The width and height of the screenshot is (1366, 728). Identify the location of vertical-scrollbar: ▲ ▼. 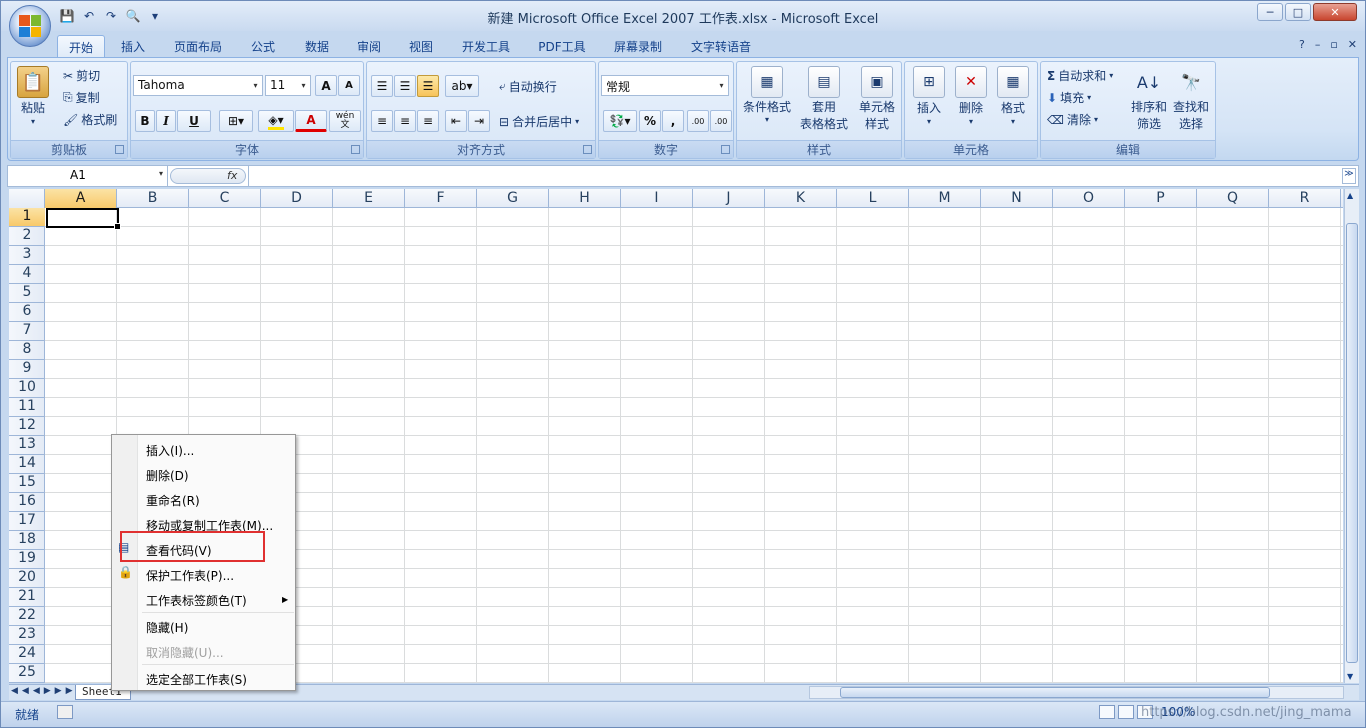
(1351, 436).